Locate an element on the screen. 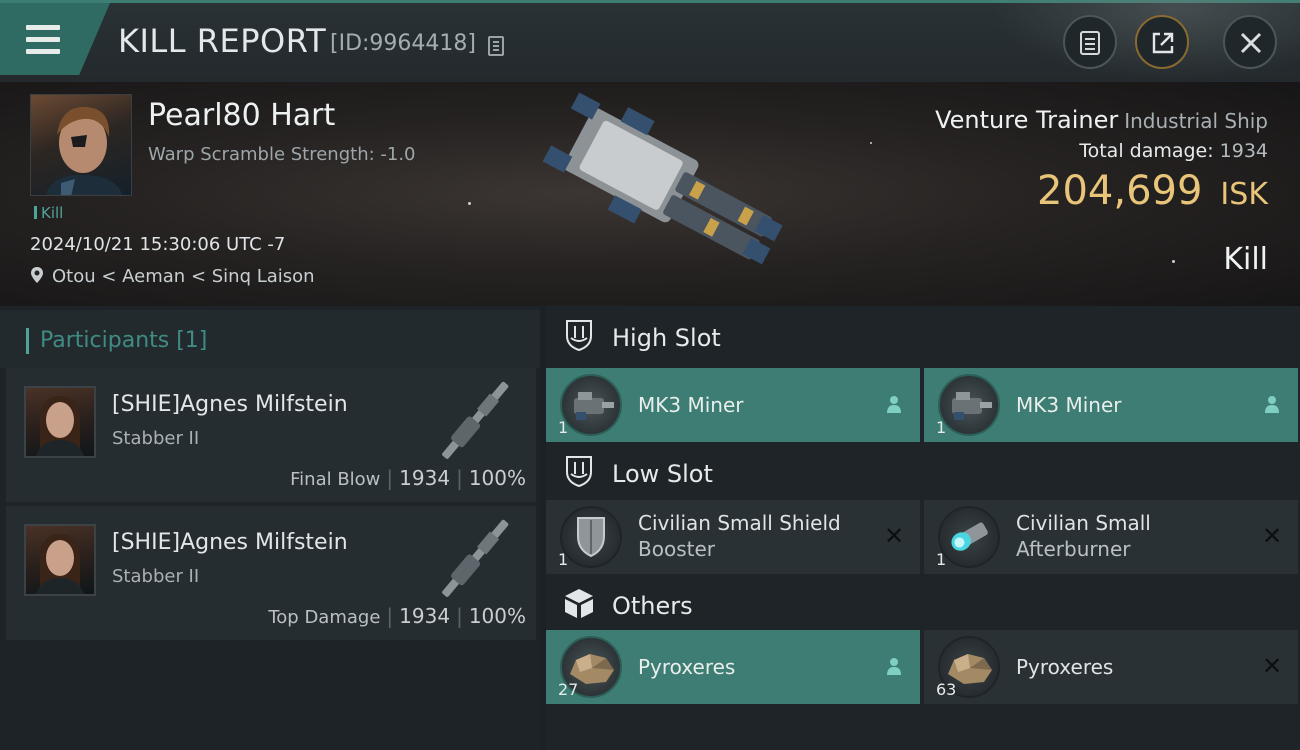 This screenshot has height=750, width=1300. fitting-item: 1 Civilian Small Afterburner ✕ is located at coordinates (1111, 537).